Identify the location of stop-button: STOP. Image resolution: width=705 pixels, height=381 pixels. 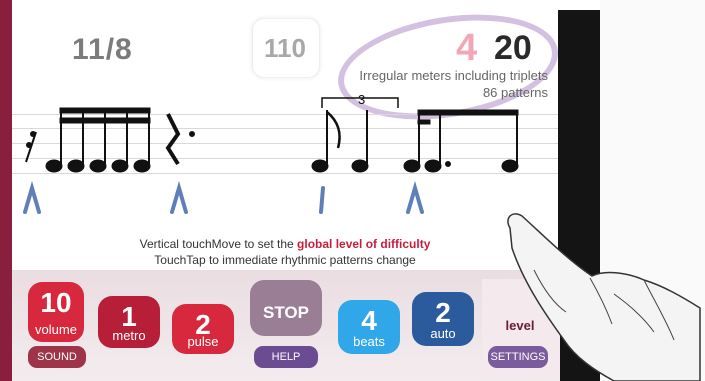
(286, 308).